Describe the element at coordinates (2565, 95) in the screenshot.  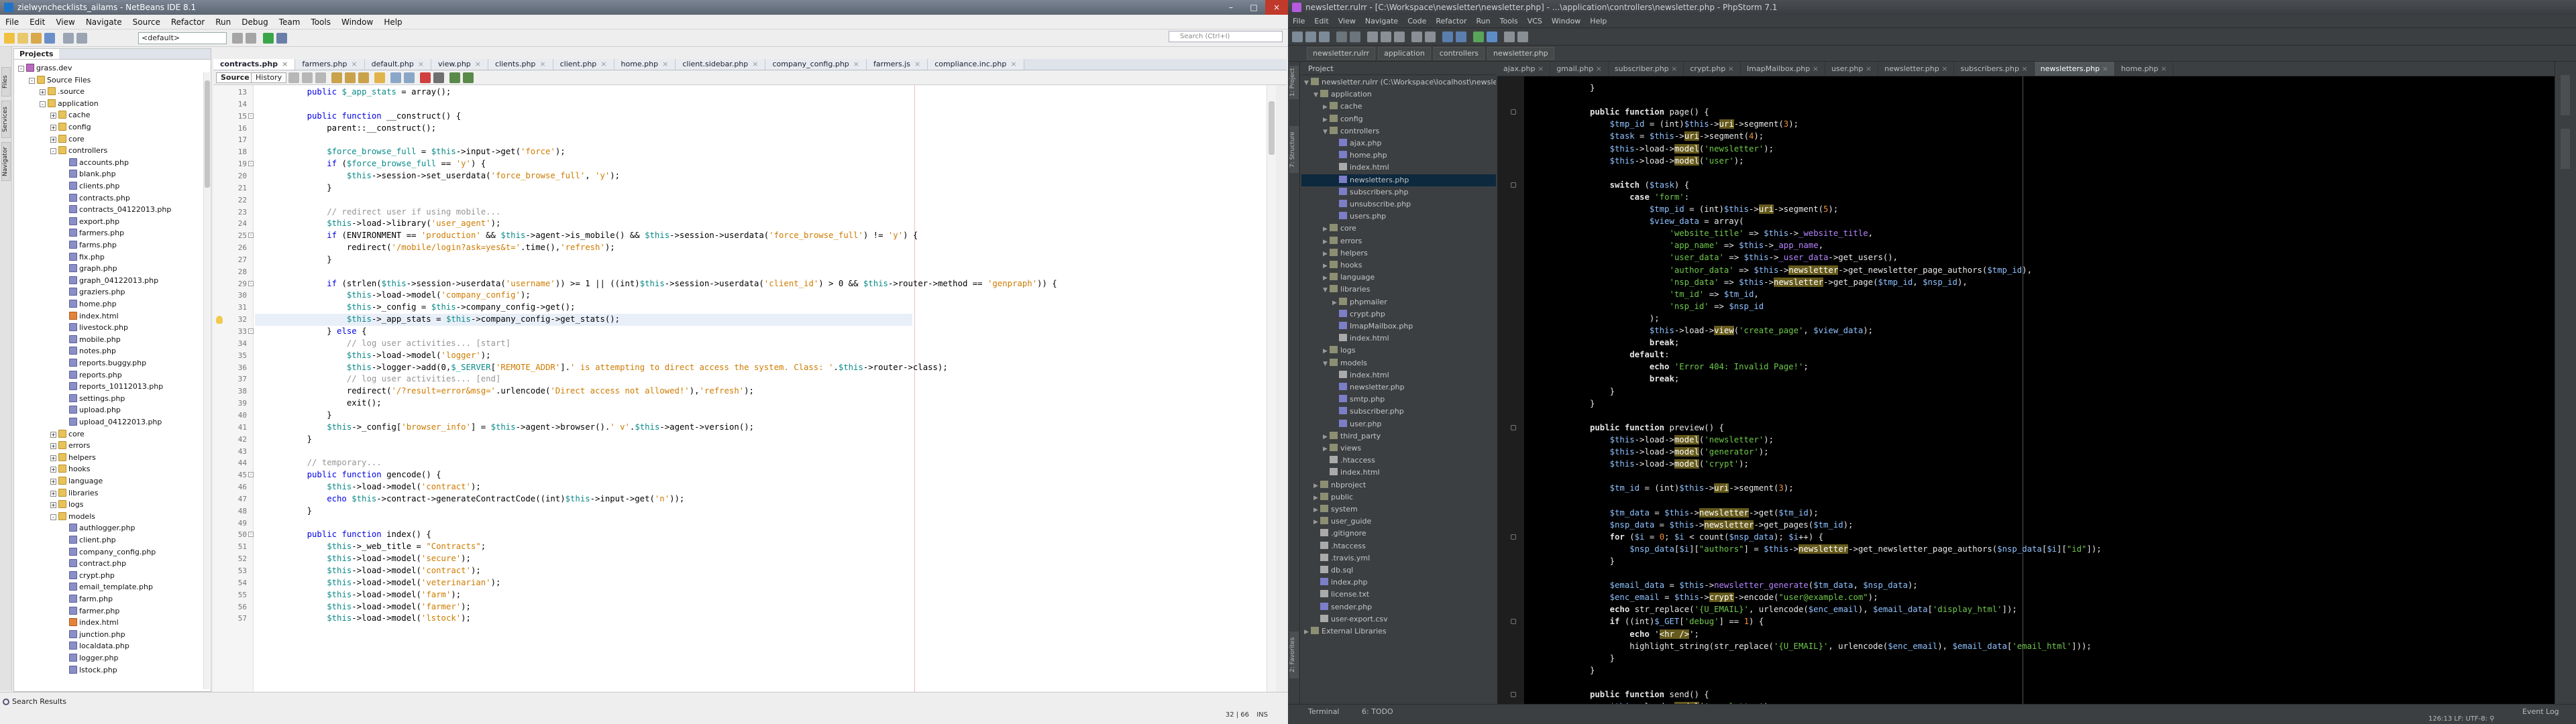
I see `tool-tab-database` at that location.